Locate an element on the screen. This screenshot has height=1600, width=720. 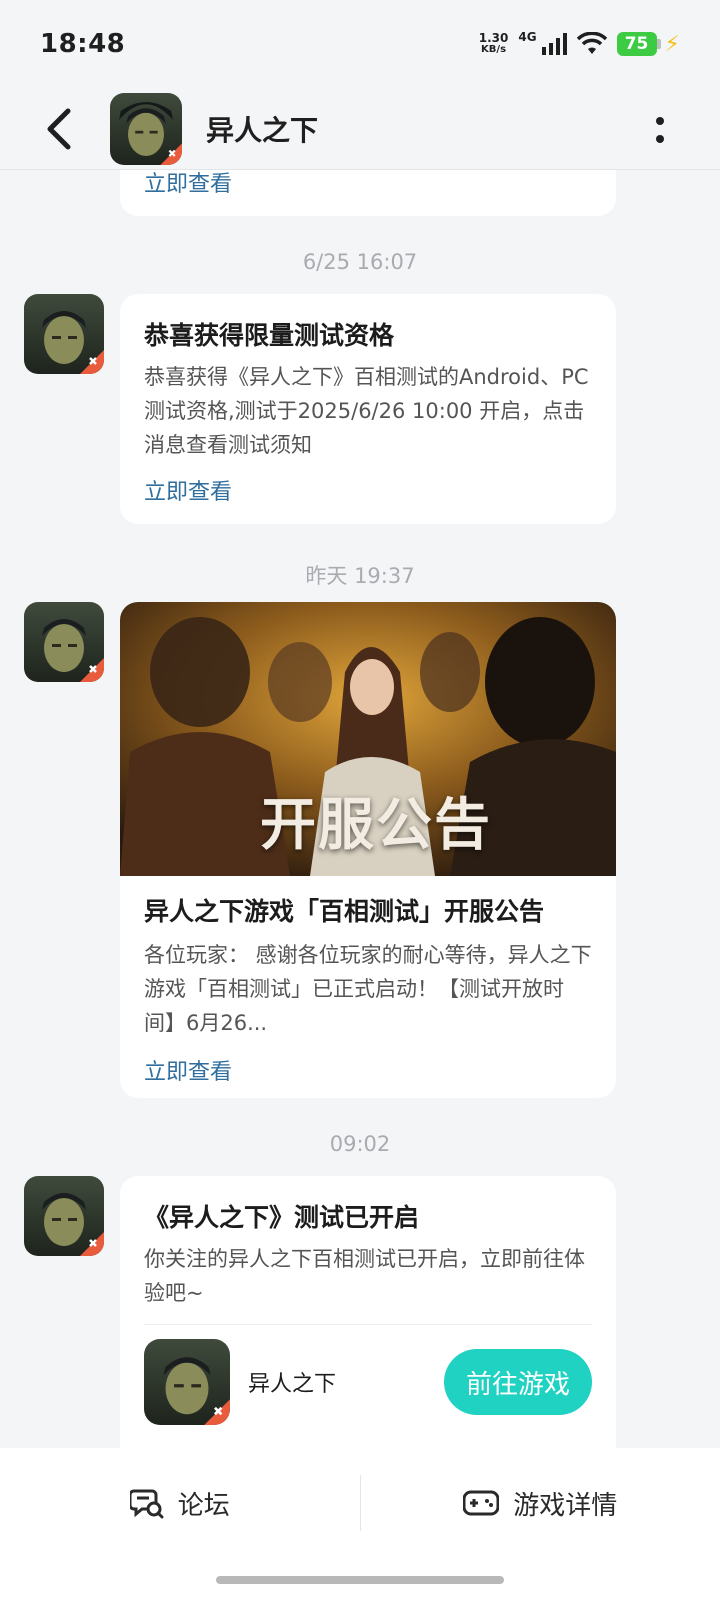
forum-label: 论坛 is located at coordinates (203, 1505).